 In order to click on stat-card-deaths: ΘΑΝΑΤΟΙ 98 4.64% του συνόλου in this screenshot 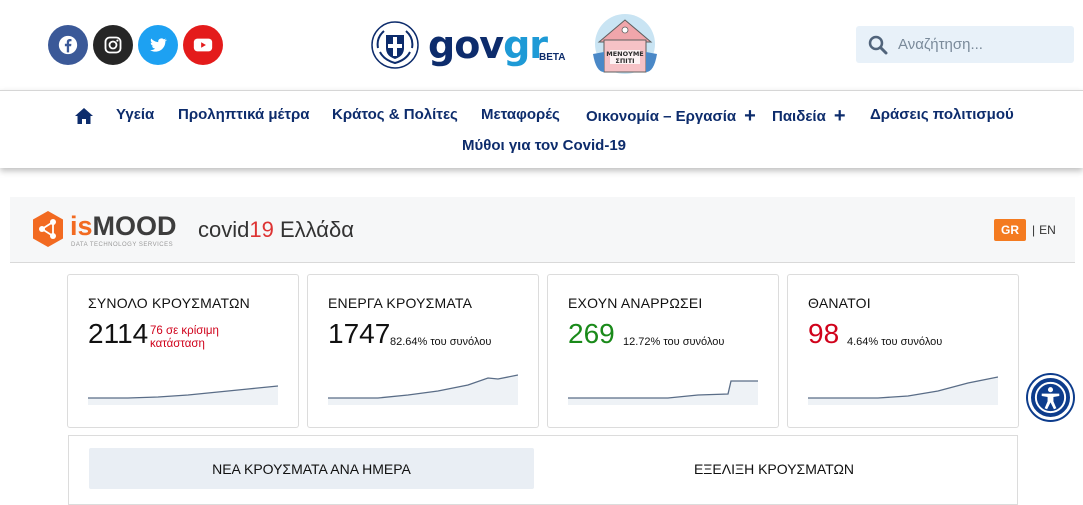, I will do `click(903, 351)`.